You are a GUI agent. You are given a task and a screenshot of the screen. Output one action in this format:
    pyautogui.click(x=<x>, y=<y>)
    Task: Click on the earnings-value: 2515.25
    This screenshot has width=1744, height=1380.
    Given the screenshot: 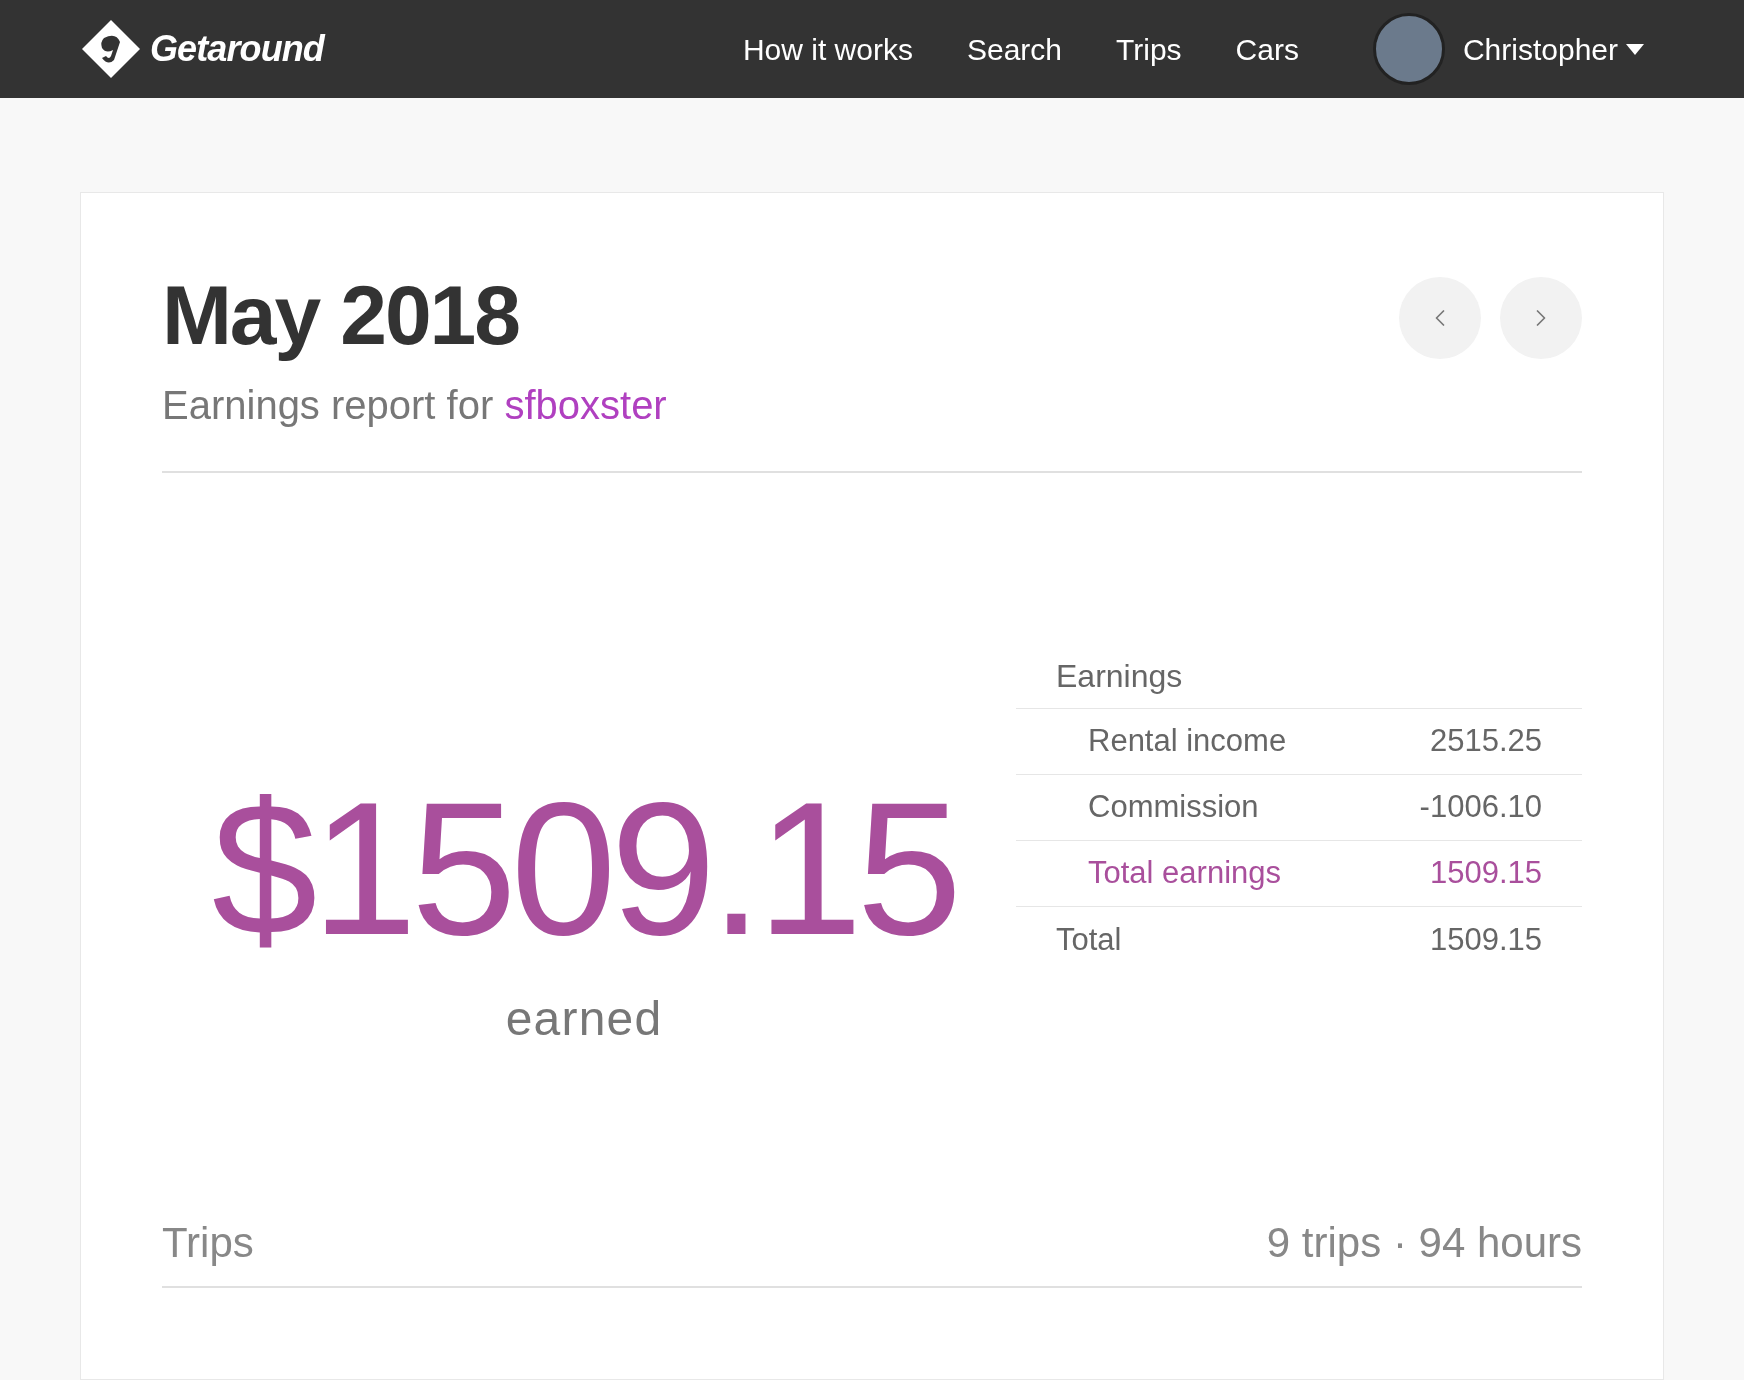 What is the action you would take?
    pyautogui.click(x=1485, y=741)
    